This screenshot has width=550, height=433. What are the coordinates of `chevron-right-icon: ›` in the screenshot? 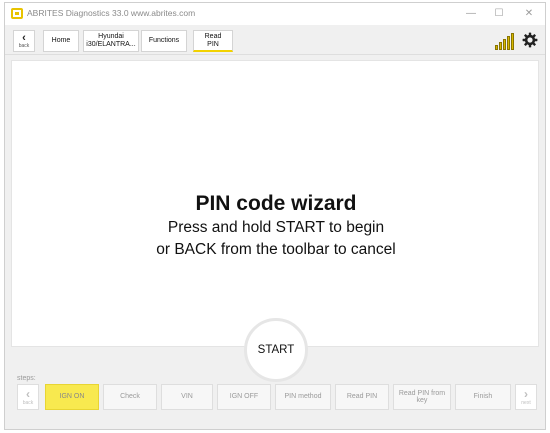 It's located at (526, 394).